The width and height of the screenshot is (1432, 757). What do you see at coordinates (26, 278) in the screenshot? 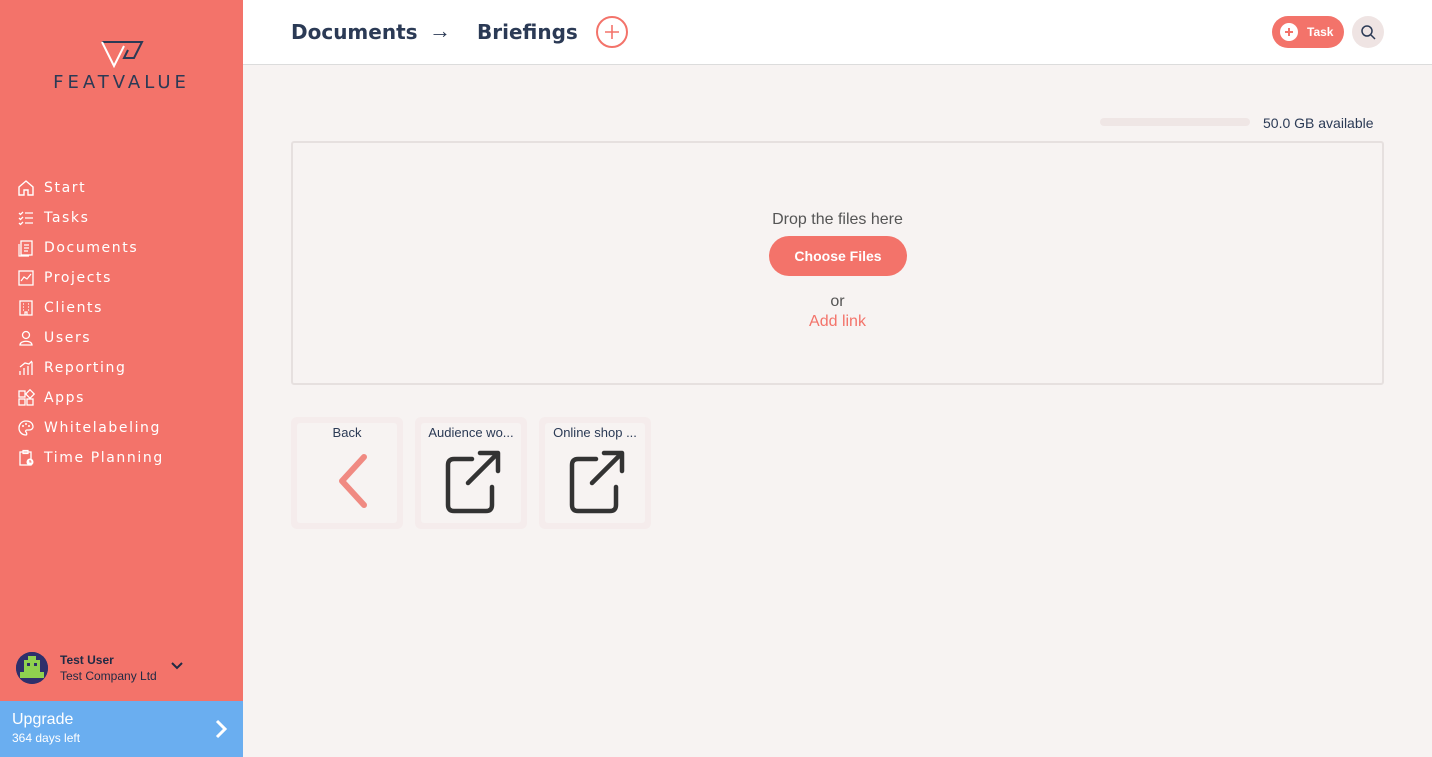
I see `projects-icon` at bounding box center [26, 278].